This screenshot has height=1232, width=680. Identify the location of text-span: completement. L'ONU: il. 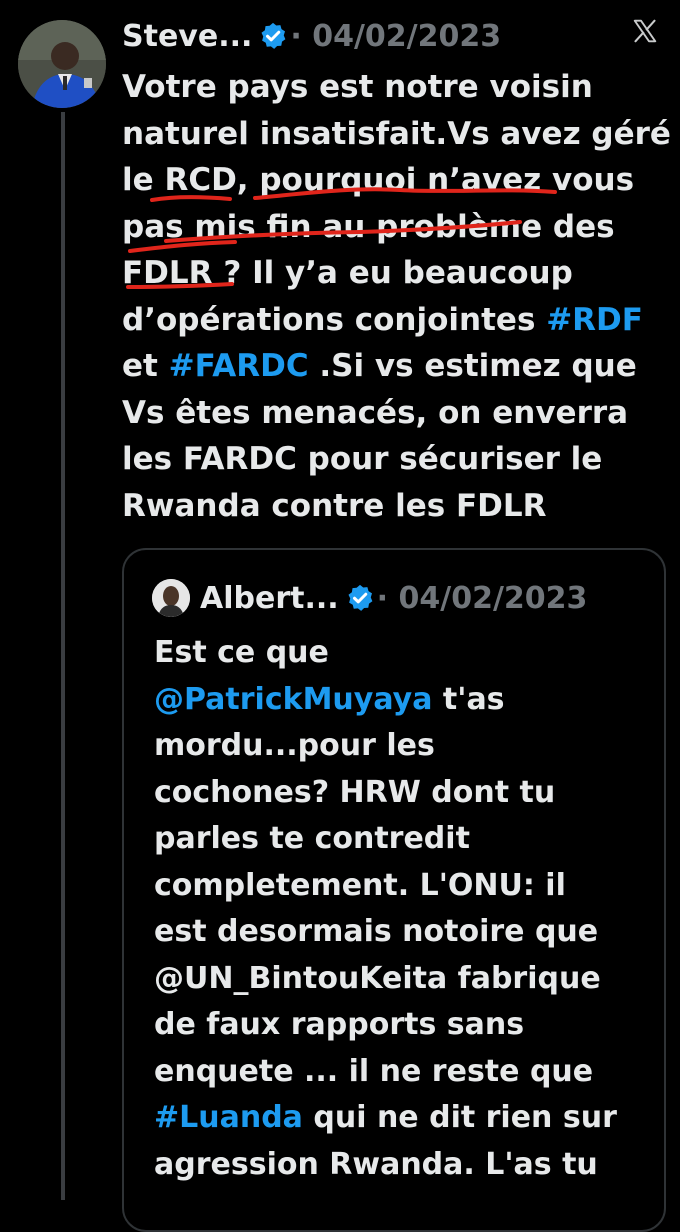
(360, 885).